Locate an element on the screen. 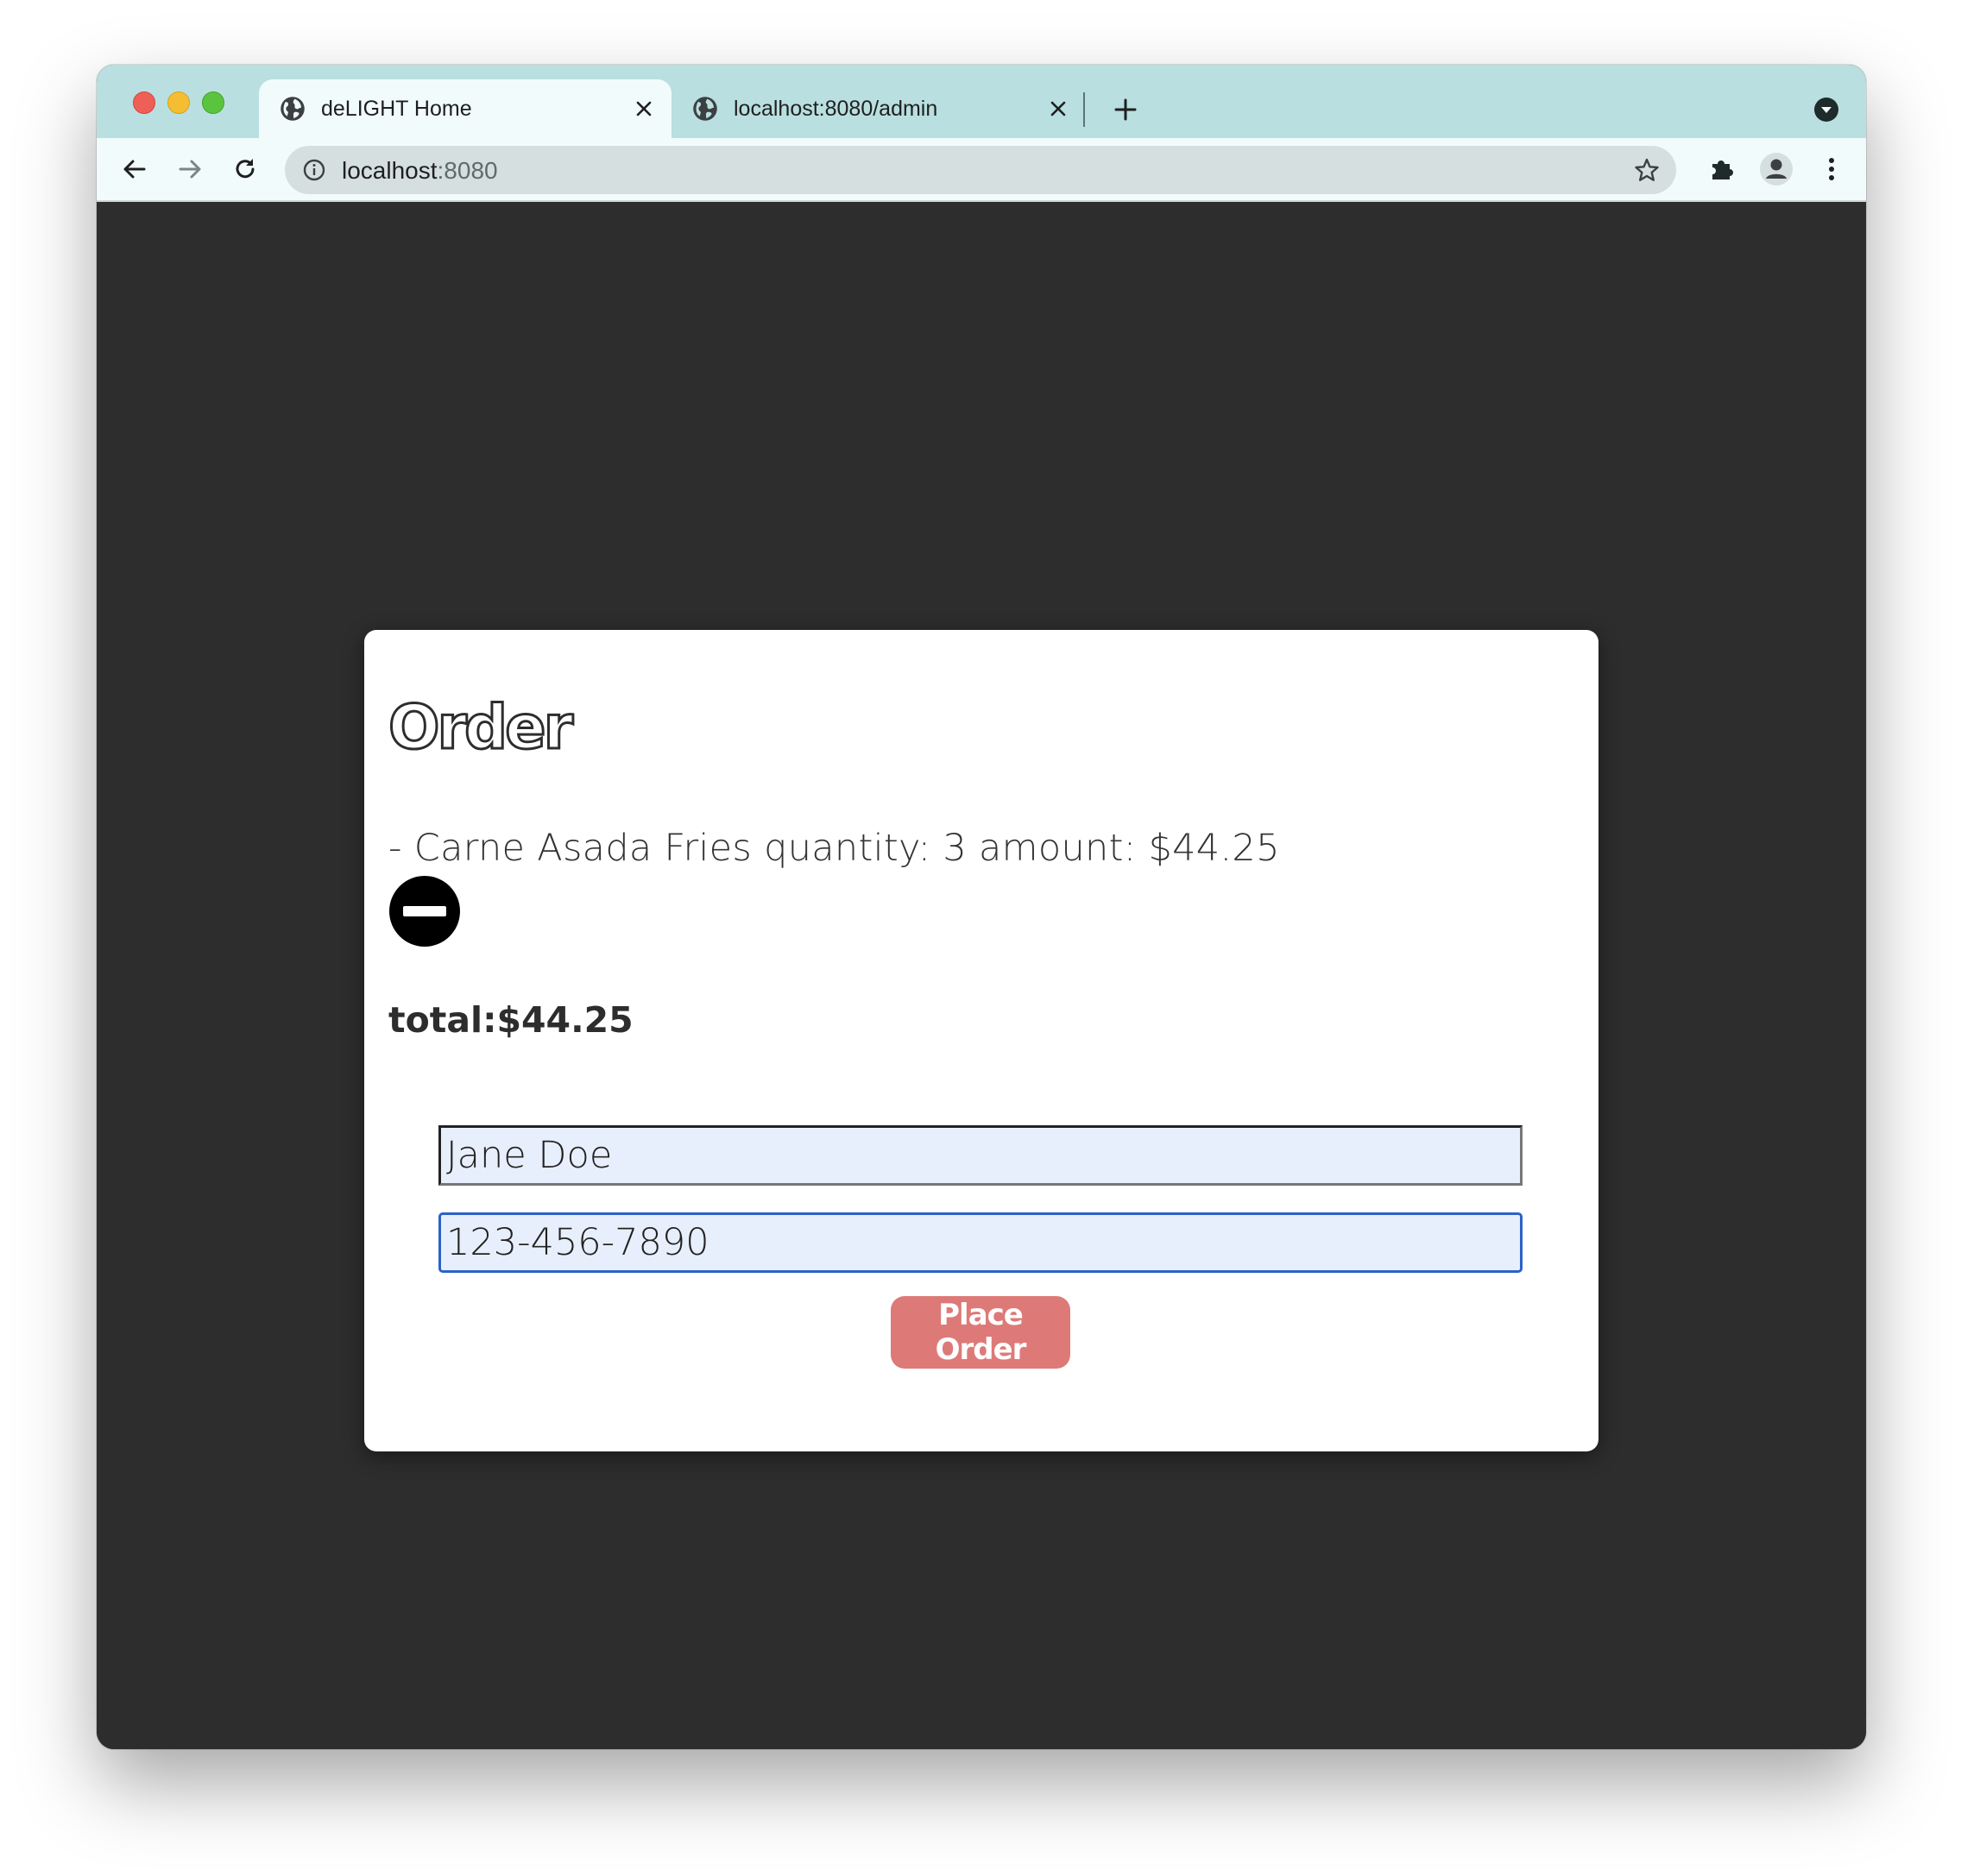  maximize-window-button is located at coordinates (213, 102).